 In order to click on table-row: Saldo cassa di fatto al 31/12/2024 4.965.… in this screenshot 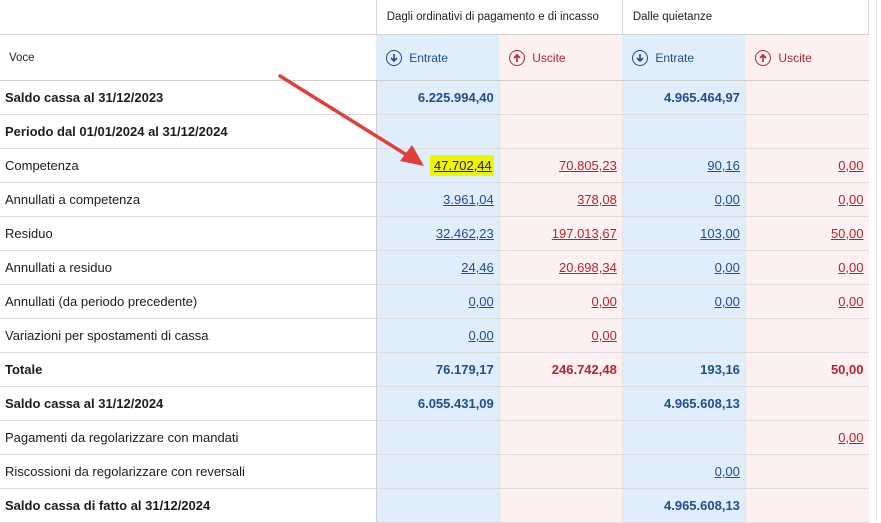, I will do `click(434, 505)`.